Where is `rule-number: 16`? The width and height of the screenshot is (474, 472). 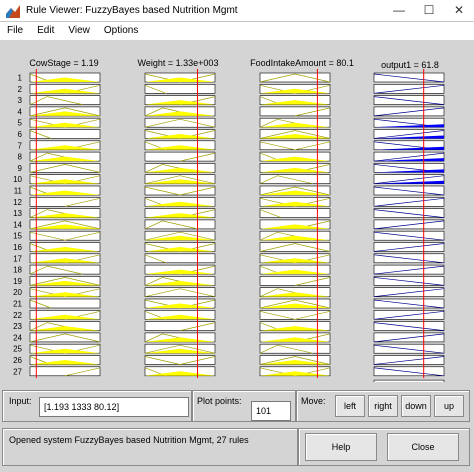
rule-number: 16 is located at coordinates (17, 247).